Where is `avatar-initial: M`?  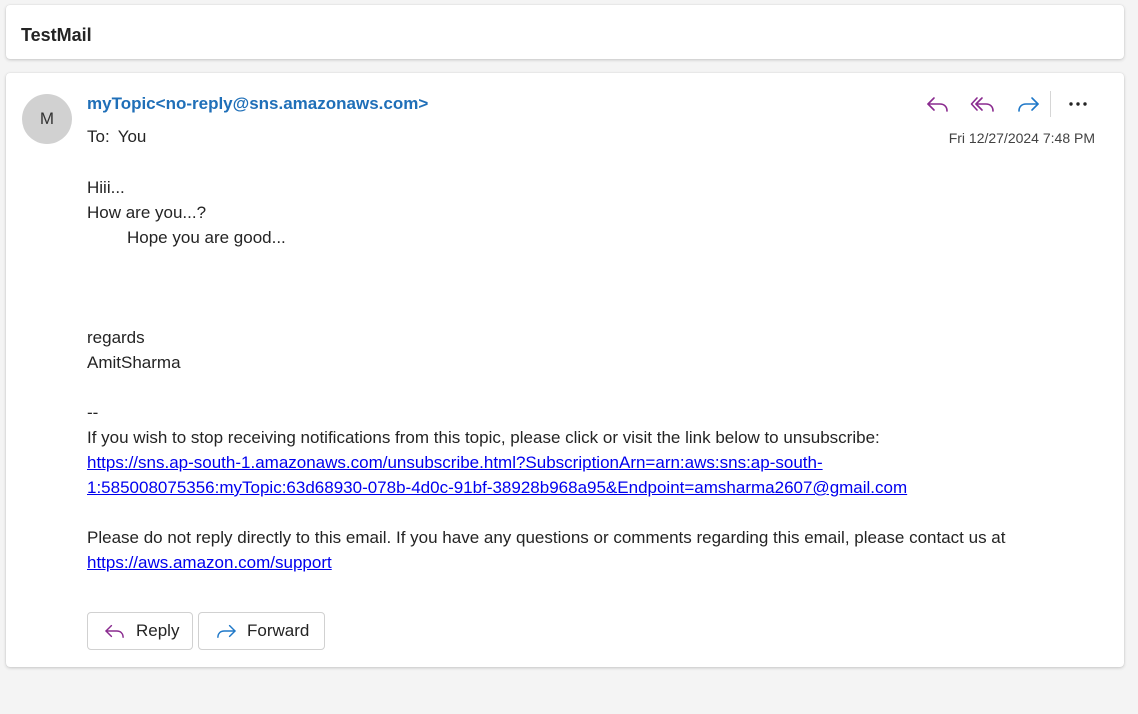 avatar-initial: M is located at coordinates (47, 118).